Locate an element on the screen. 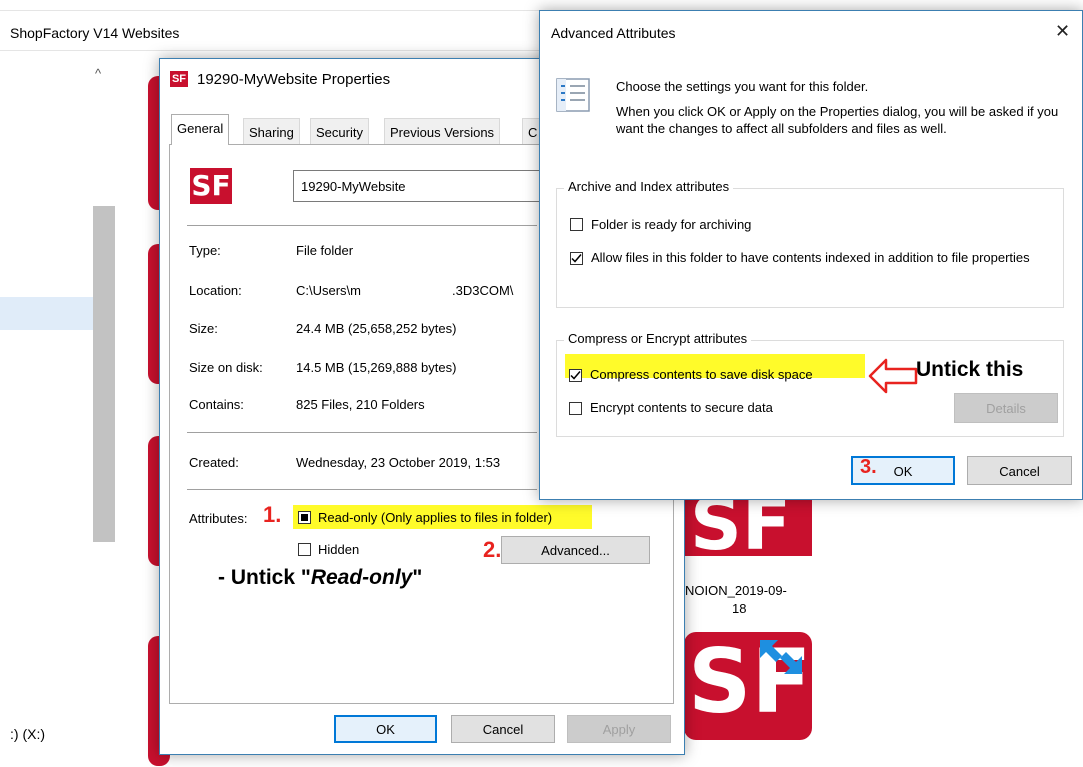  archive-index-group-title: Archive and Index attributes is located at coordinates (649, 186).